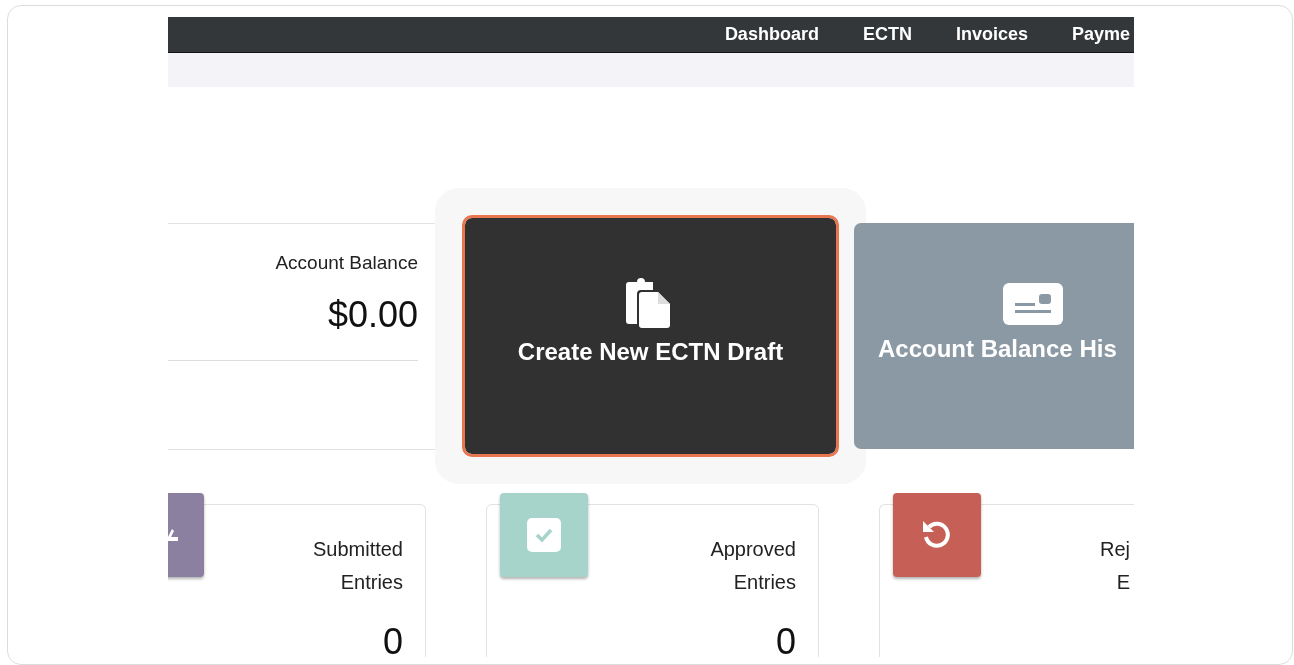  Describe the element at coordinates (544, 535) in the screenshot. I see `checkbox-icon` at that location.